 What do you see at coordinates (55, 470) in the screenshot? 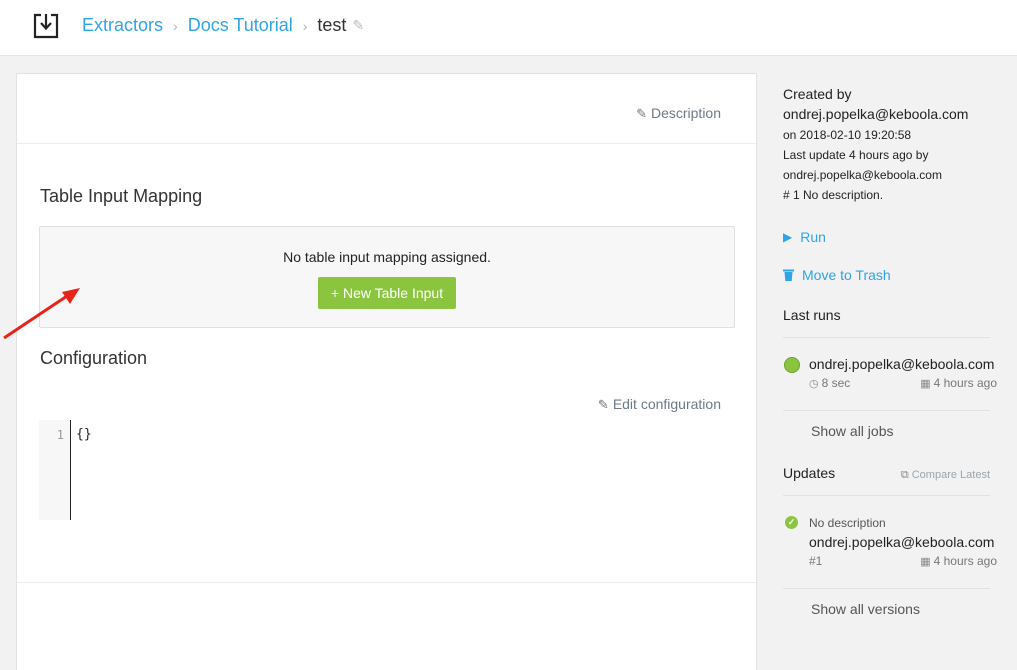
I see `editor-gutter: 1` at bounding box center [55, 470].